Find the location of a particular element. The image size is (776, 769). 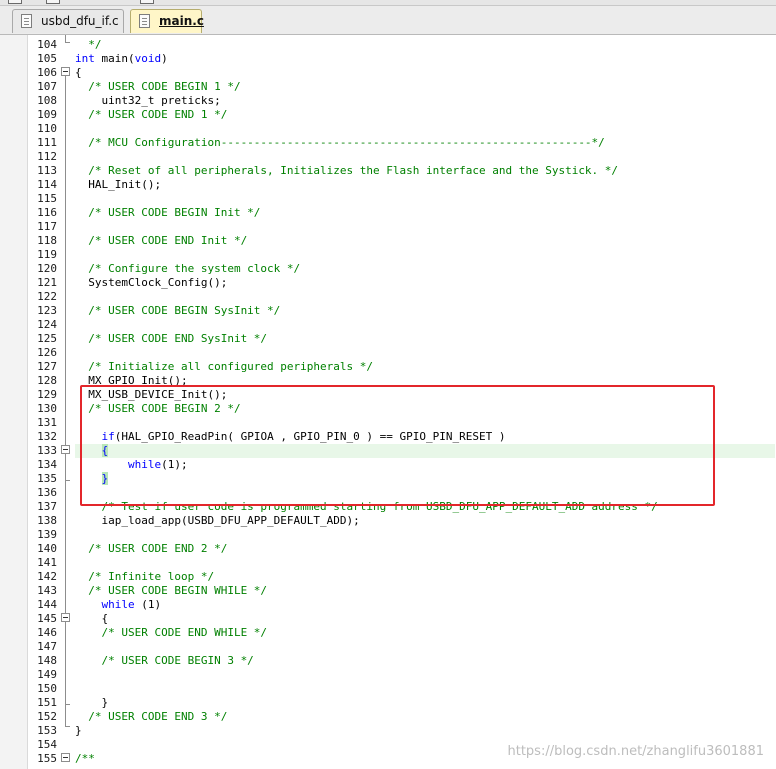

code-line: /* USER CODE END 1 */ is located at coordinates (425, 115).